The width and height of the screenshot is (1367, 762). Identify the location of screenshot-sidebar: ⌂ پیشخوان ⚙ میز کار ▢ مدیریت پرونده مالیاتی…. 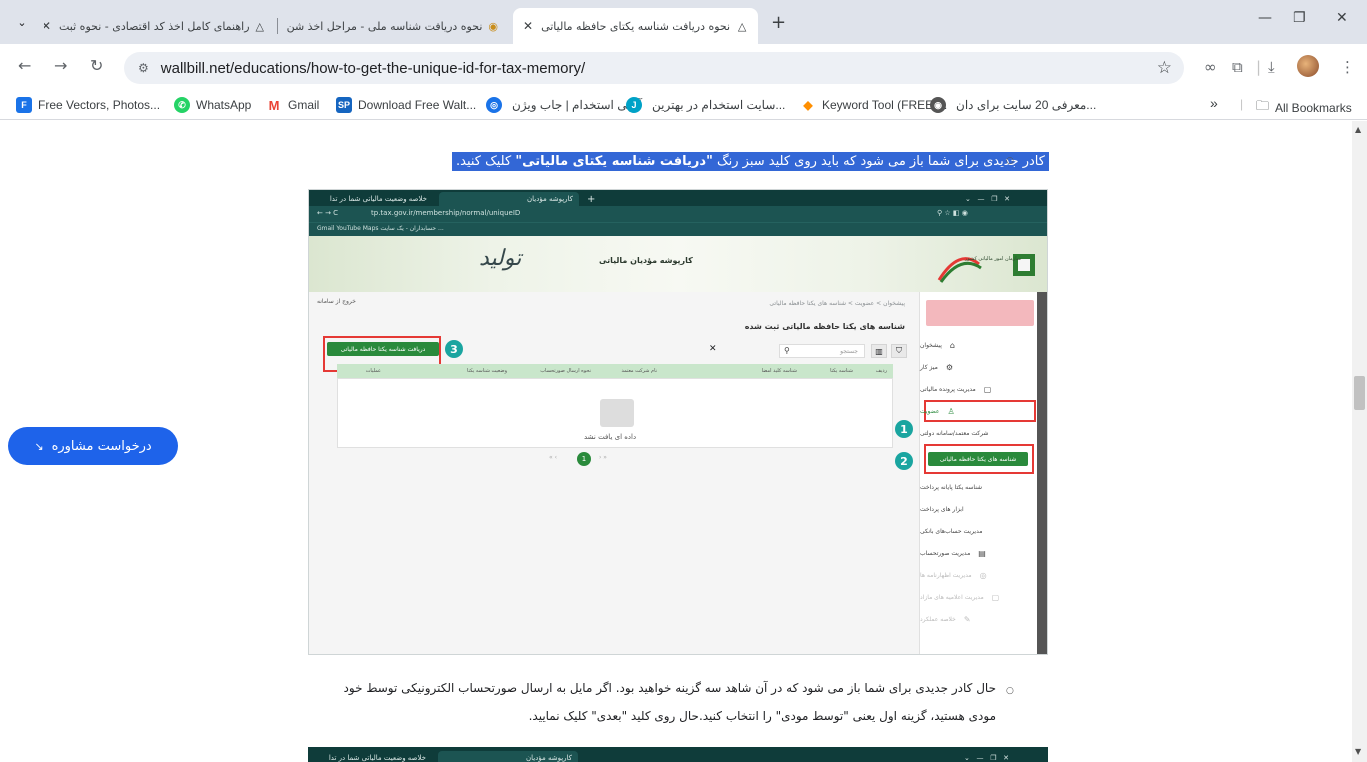
(978, 473).